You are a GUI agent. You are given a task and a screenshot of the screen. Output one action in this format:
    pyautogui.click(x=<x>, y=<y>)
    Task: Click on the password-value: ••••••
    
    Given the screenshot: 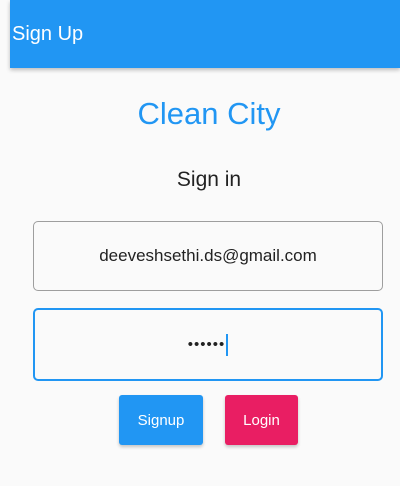 What is the action you would take?
    pyautogui.click(x=206, y=344)
    